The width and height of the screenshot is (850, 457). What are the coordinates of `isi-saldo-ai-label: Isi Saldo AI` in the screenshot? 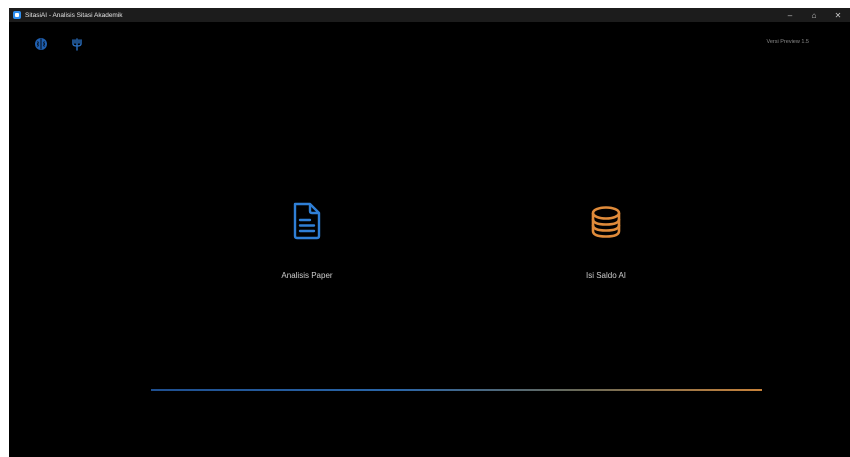 It's located at (606, 275).